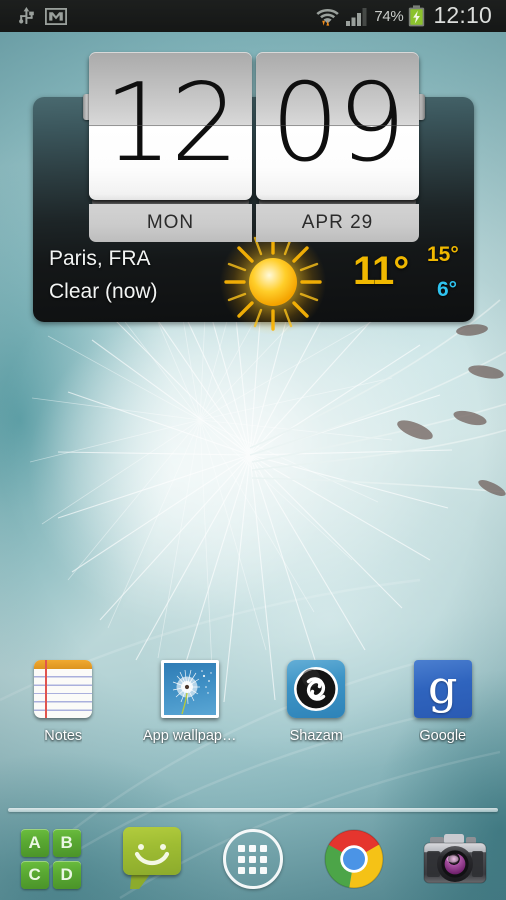 The width and height of the screenshot is (506, 900). I want to click on dock-item-word-game: A B C D, so click(51, 859).